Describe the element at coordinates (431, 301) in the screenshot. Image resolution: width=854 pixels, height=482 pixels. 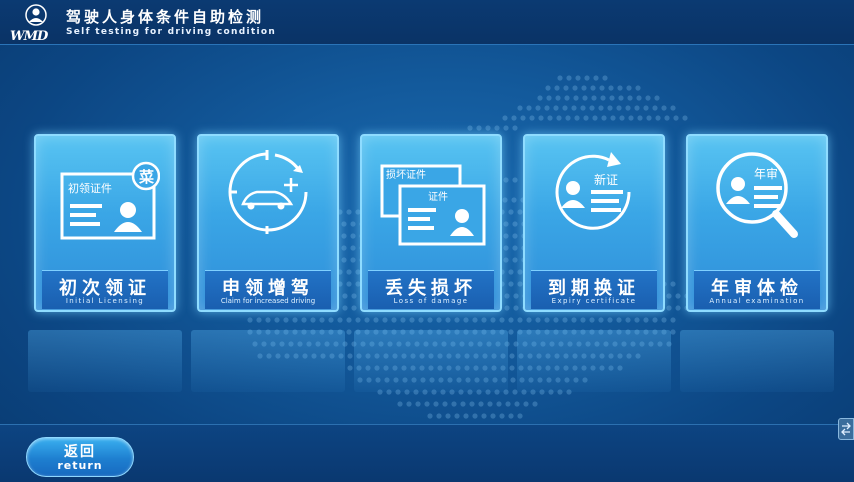
I see `card-subtitle: Loss of damage` at that location.